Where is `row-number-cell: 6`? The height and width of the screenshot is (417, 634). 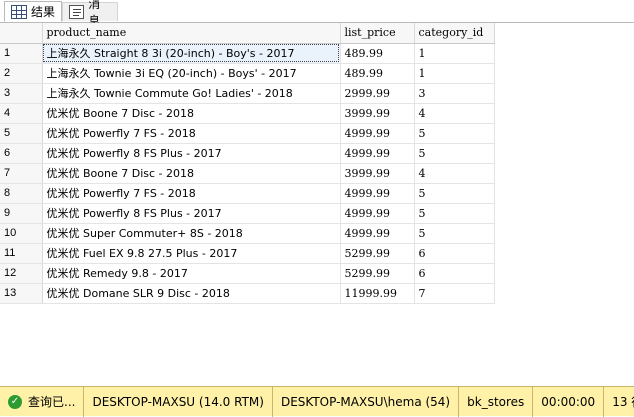
row-number-cell: 6 is located at coordinates (21, 153).